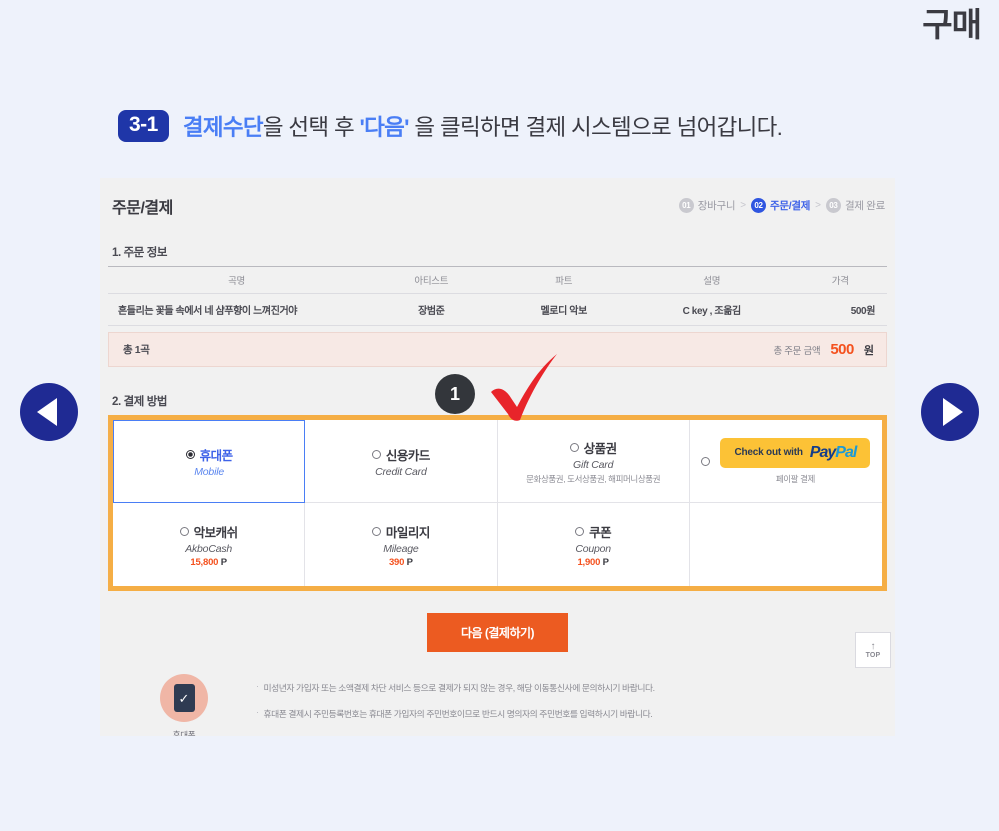  I want to click on cell-price: 500원, so click(840, 309).